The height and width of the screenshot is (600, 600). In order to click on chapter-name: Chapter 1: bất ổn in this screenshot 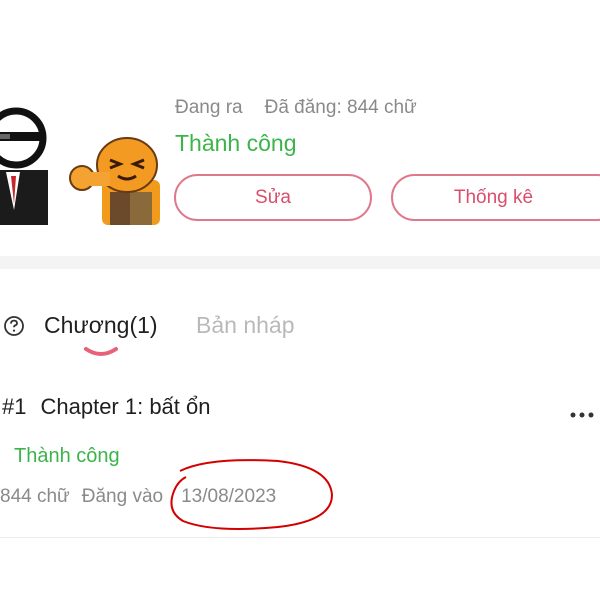, I will do `click(125, 406)`.